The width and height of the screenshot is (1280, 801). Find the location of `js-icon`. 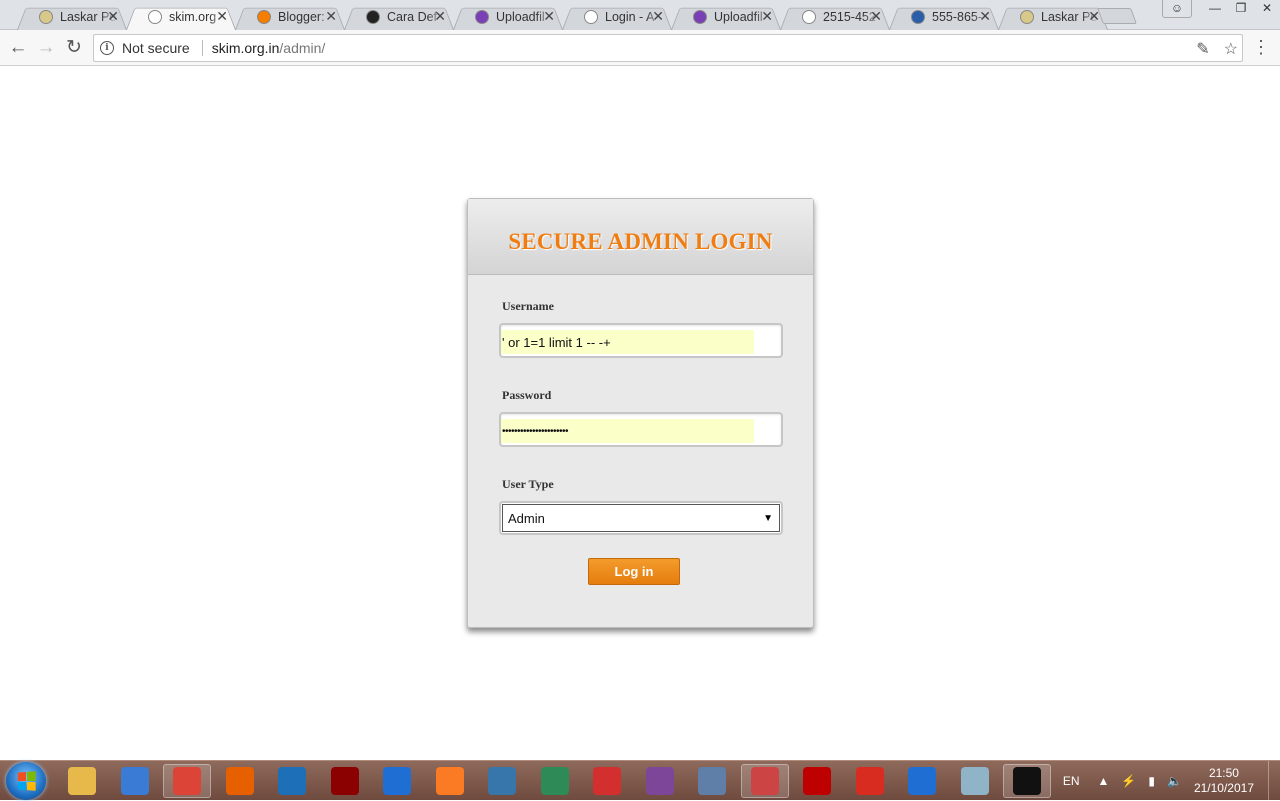

js-icon is located at coordinates (918, 16).